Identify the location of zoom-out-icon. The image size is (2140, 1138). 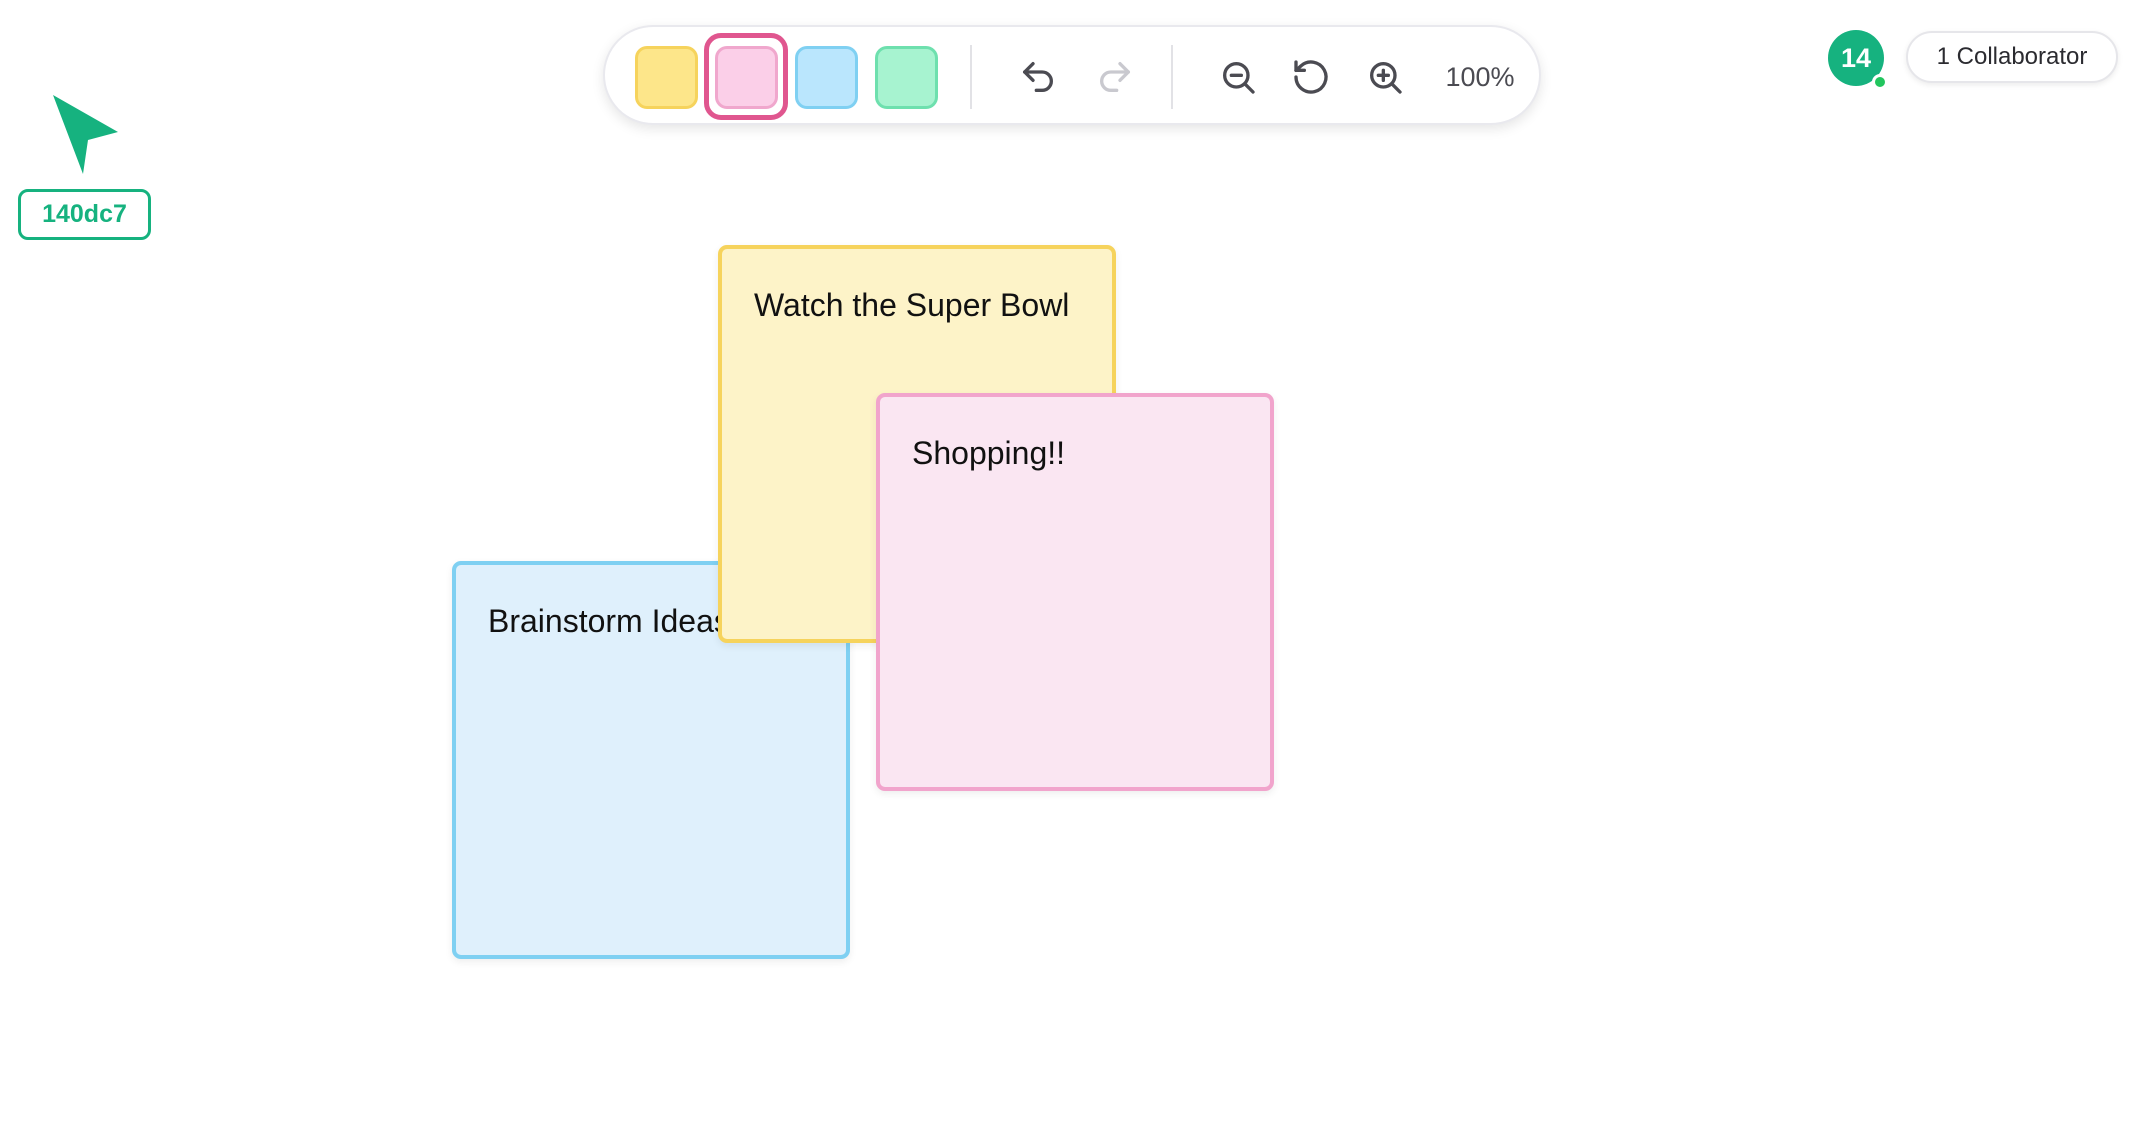
(1239, 78).